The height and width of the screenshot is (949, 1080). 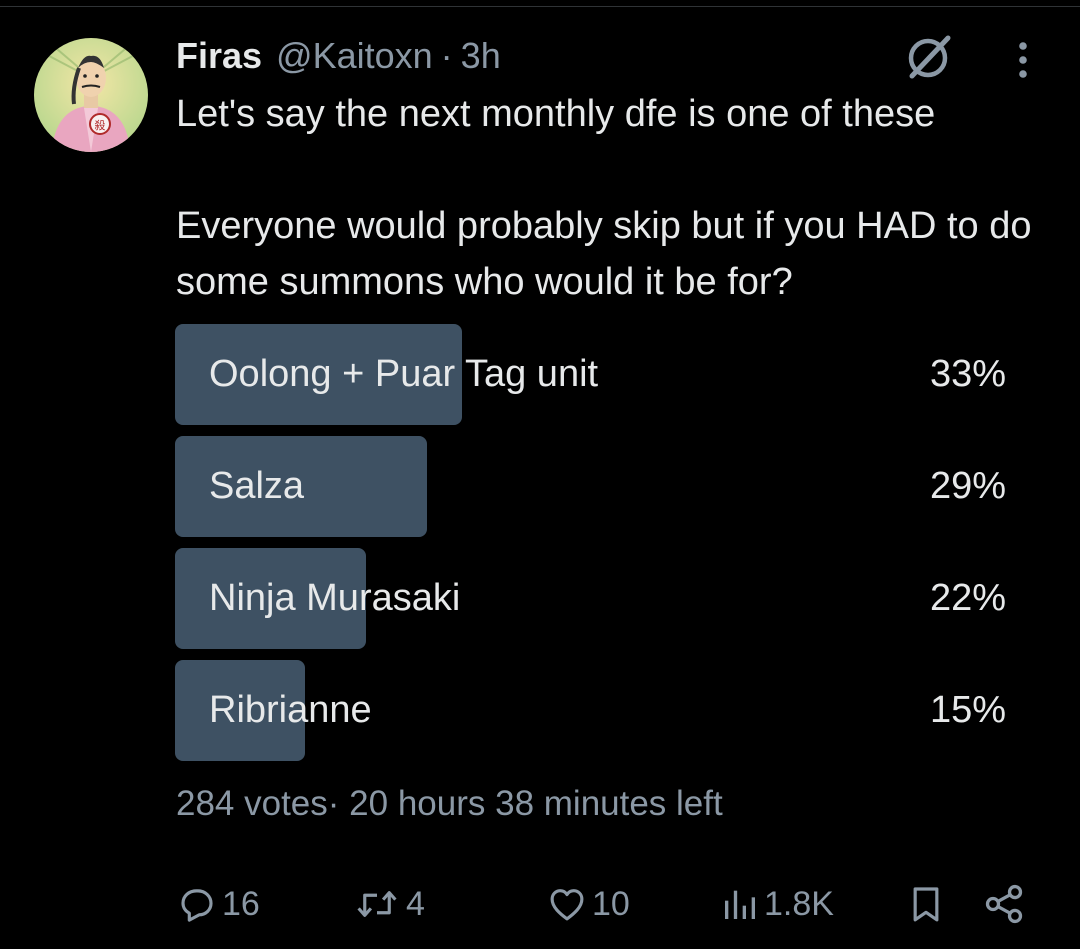 I want to click on share-icon, so click(x=1004, y=904).